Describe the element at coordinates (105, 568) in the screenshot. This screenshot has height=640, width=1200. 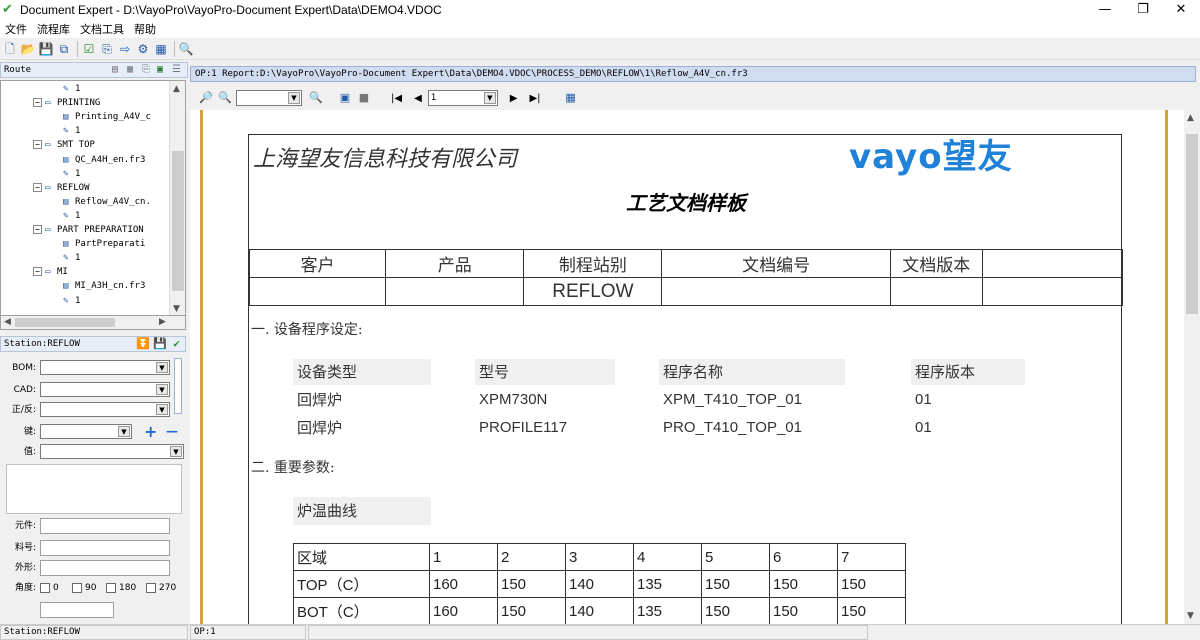
I see `shape-input` at that location.